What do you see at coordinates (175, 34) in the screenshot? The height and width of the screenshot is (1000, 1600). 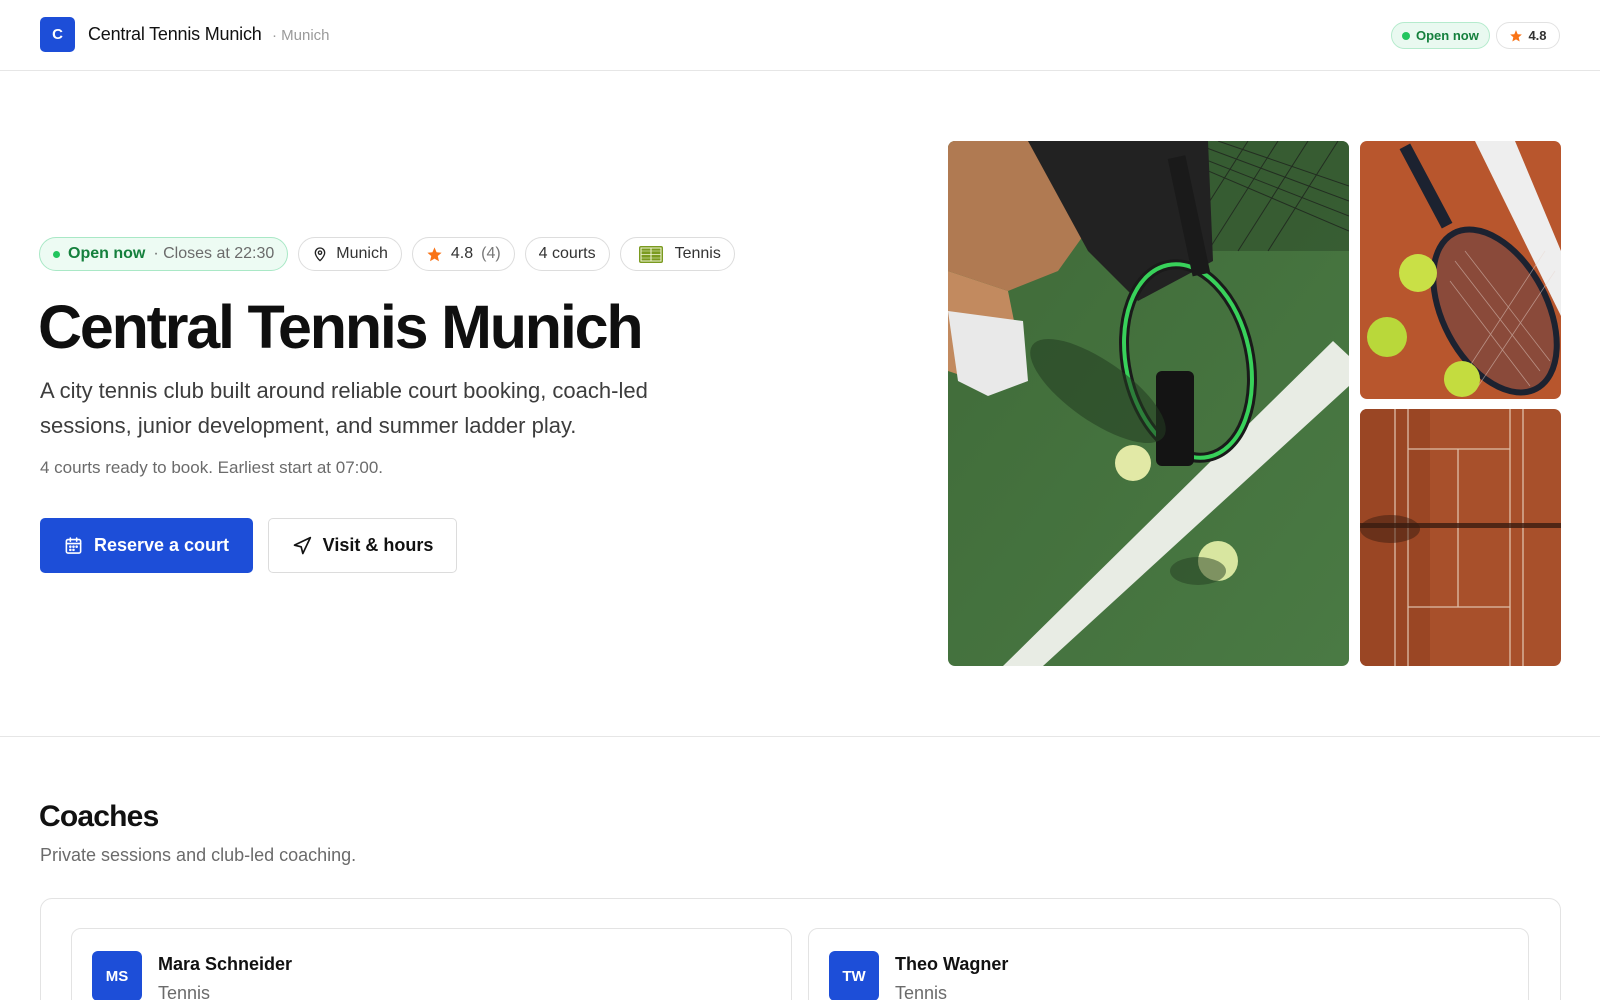 I see `brand-name: Central Tennis Munich` at bounding box center [175, 34].